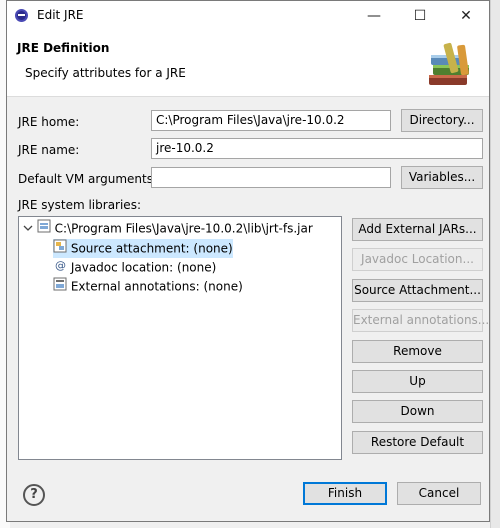 The image size is (500, 528). Describe the element at coordinates (49, 122) in the screenshot. I see `jre-home-label: JRE home:` at that location.